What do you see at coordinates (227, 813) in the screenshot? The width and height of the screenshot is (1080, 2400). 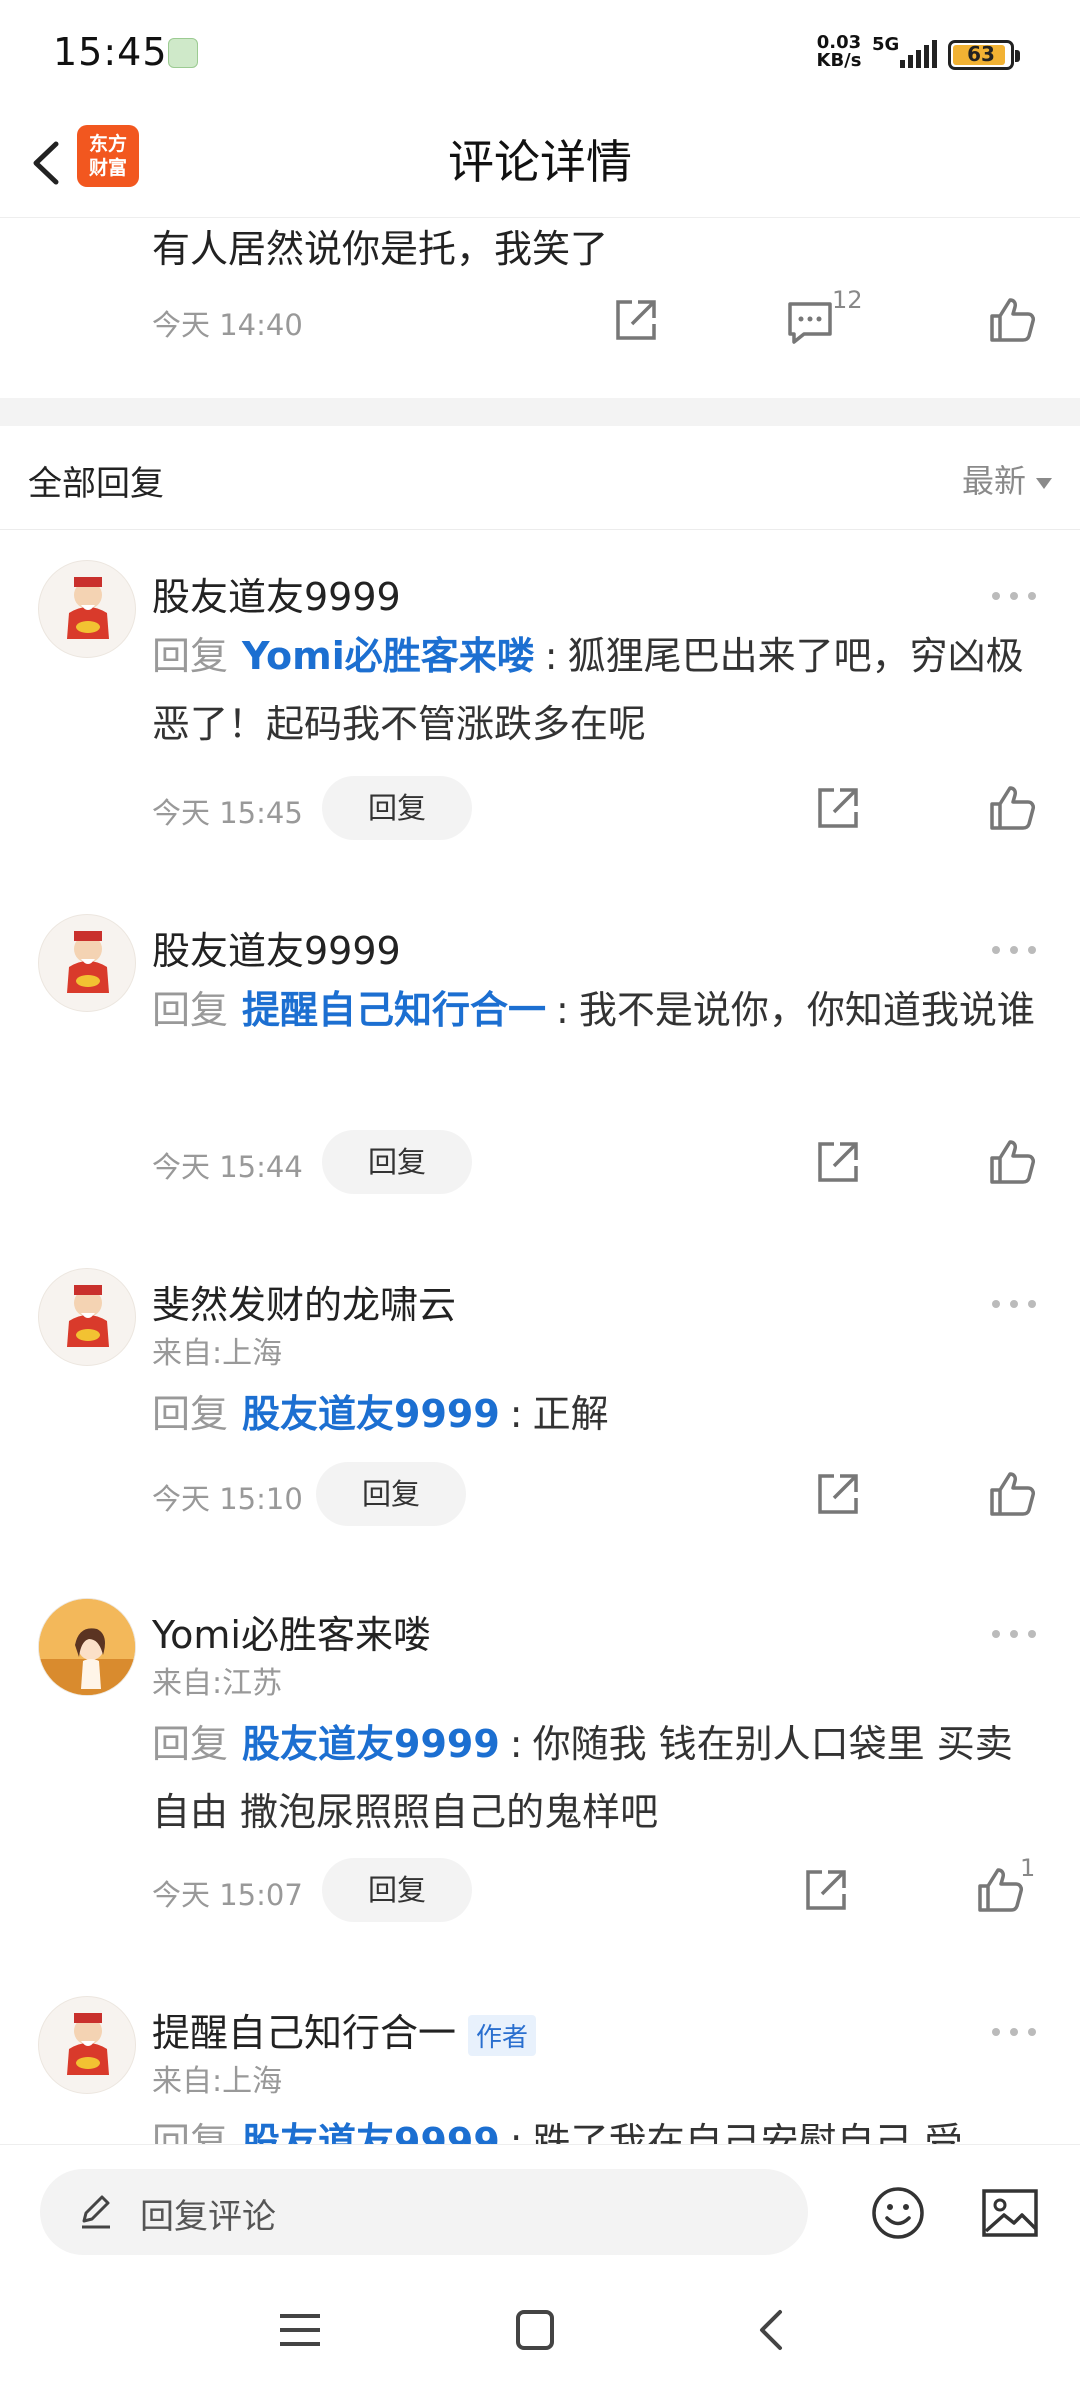 I see `reply-time: 今天 15:45` at bounding box center [227, 813].